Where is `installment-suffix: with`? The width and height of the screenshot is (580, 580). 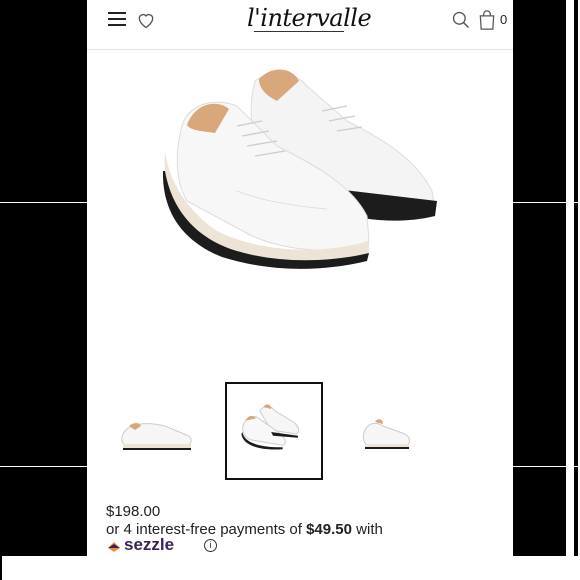 installment-suffix: with is located at coordinates (367, 529).